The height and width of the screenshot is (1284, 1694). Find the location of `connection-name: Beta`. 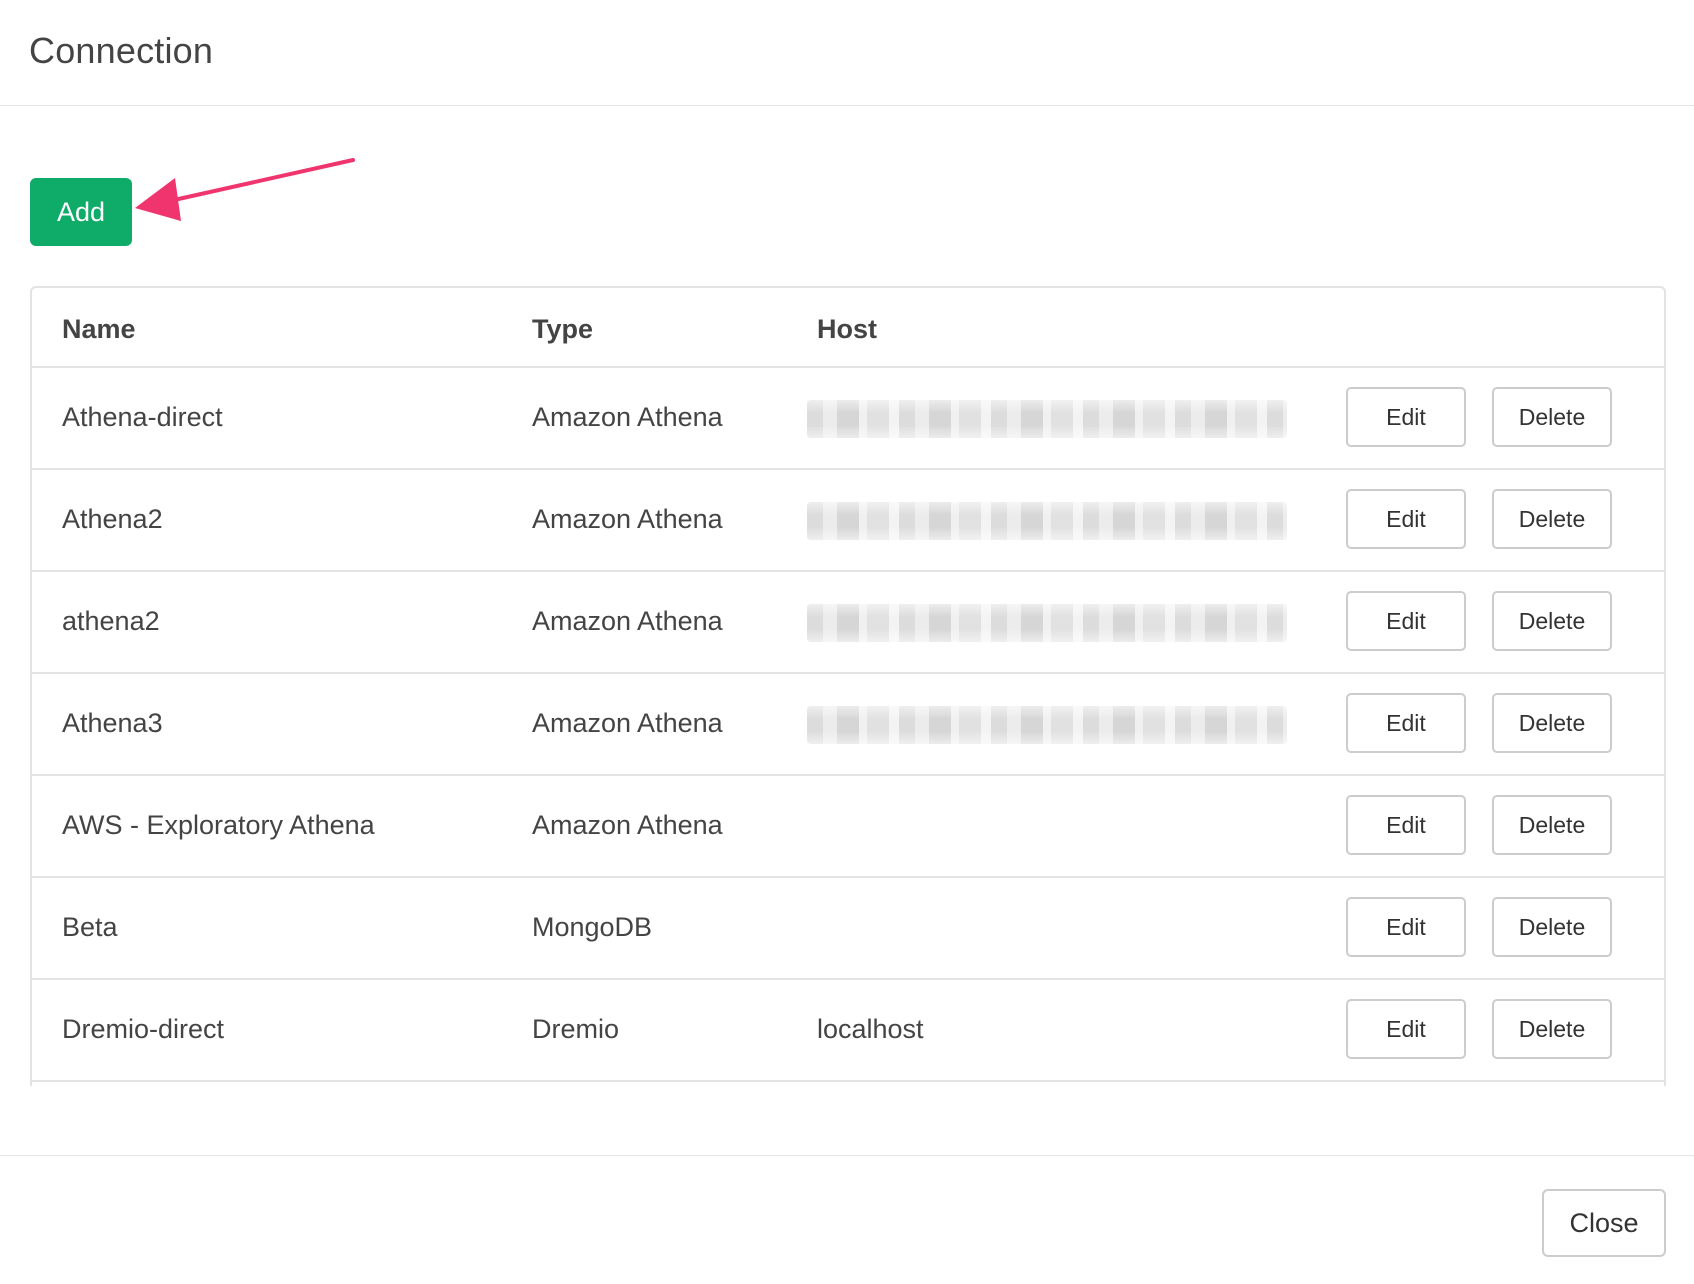

connection-name: Beta is located at coordinates (90, 927).